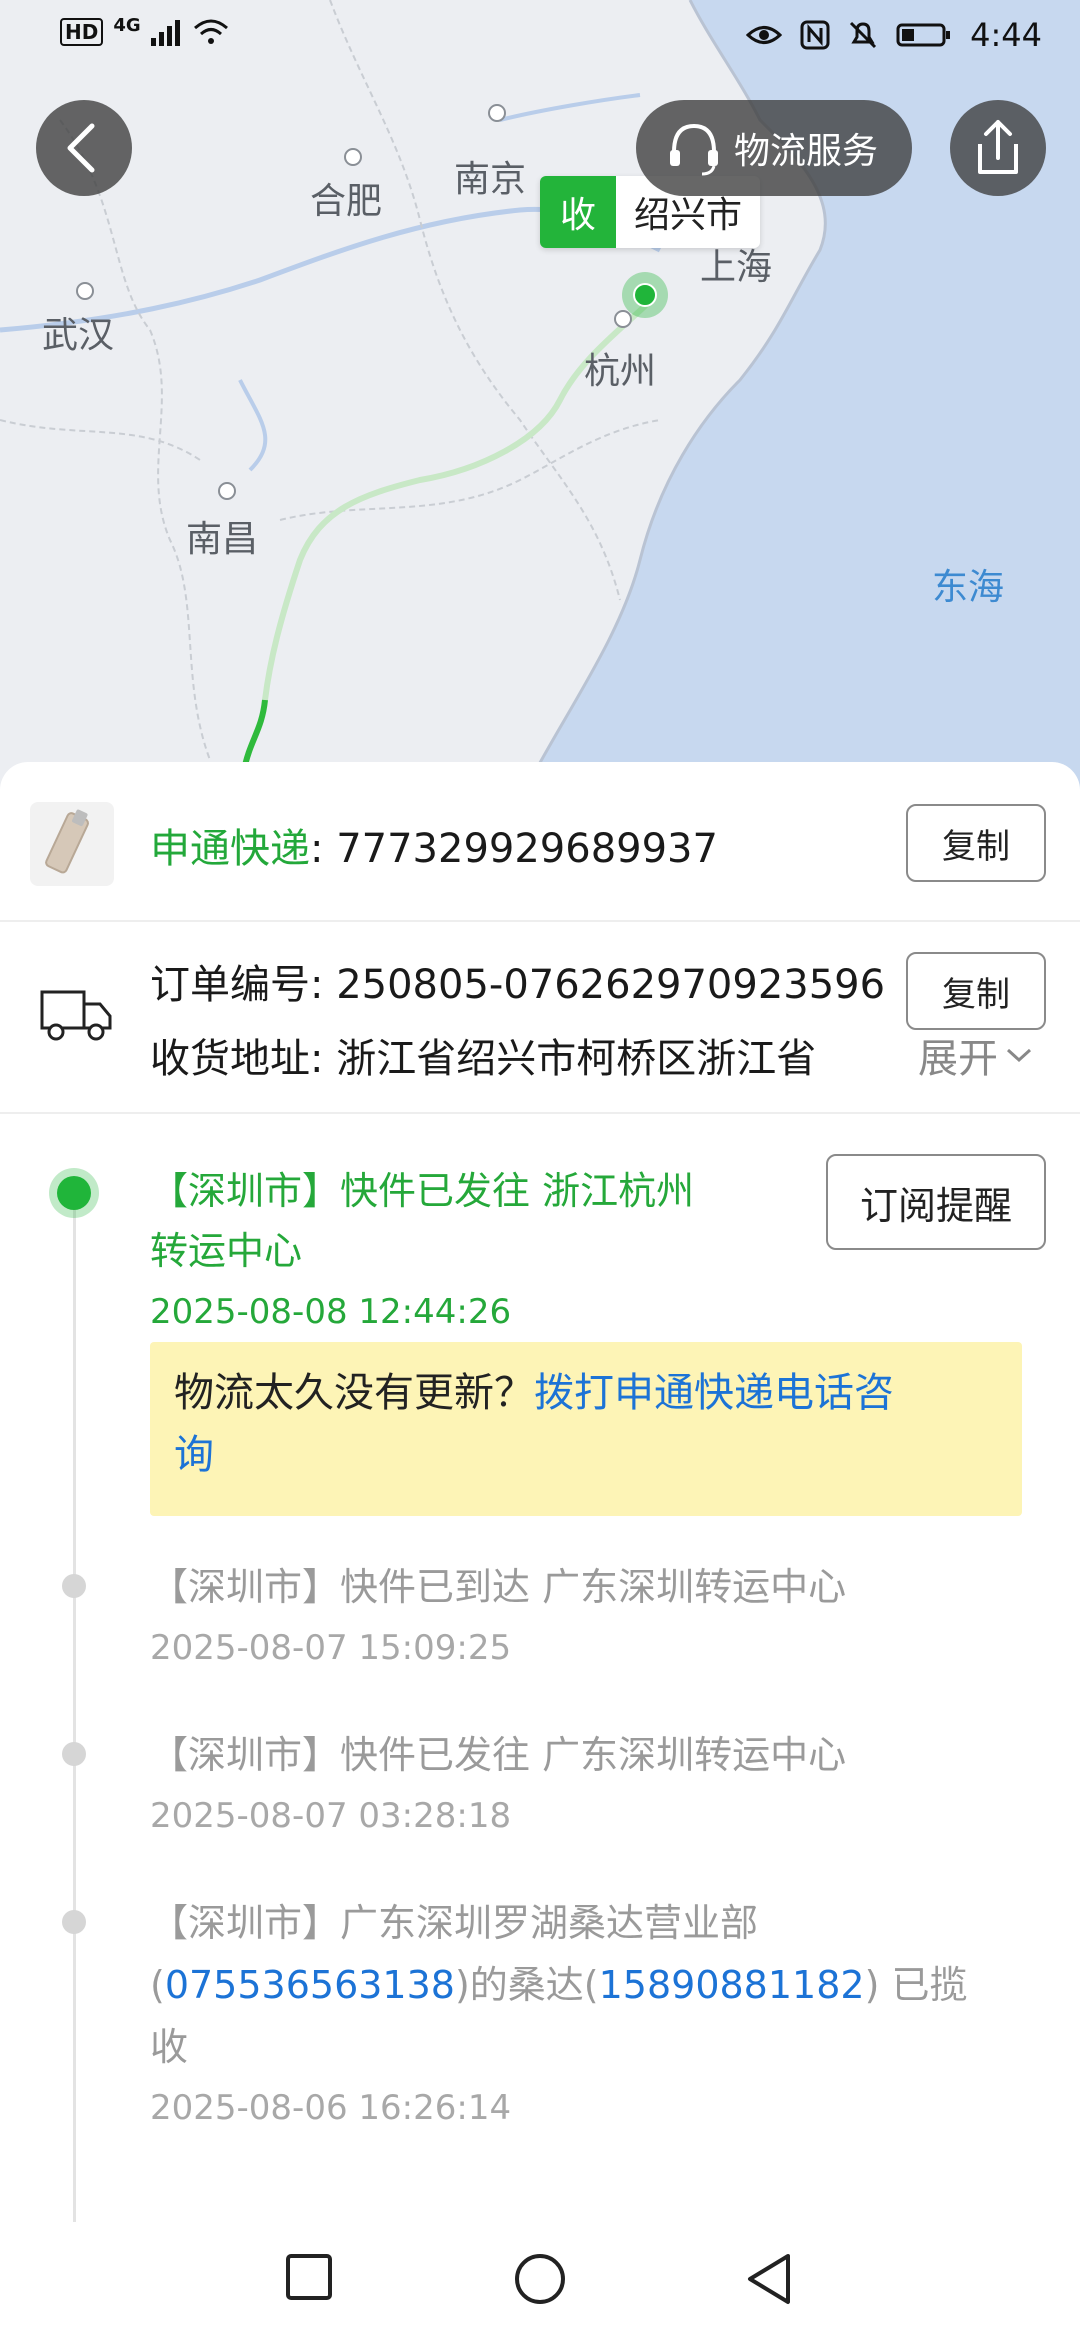  Describe the element at coordinates (645, 295) in the screenshot. I see `destination-marker-icon` at that location.